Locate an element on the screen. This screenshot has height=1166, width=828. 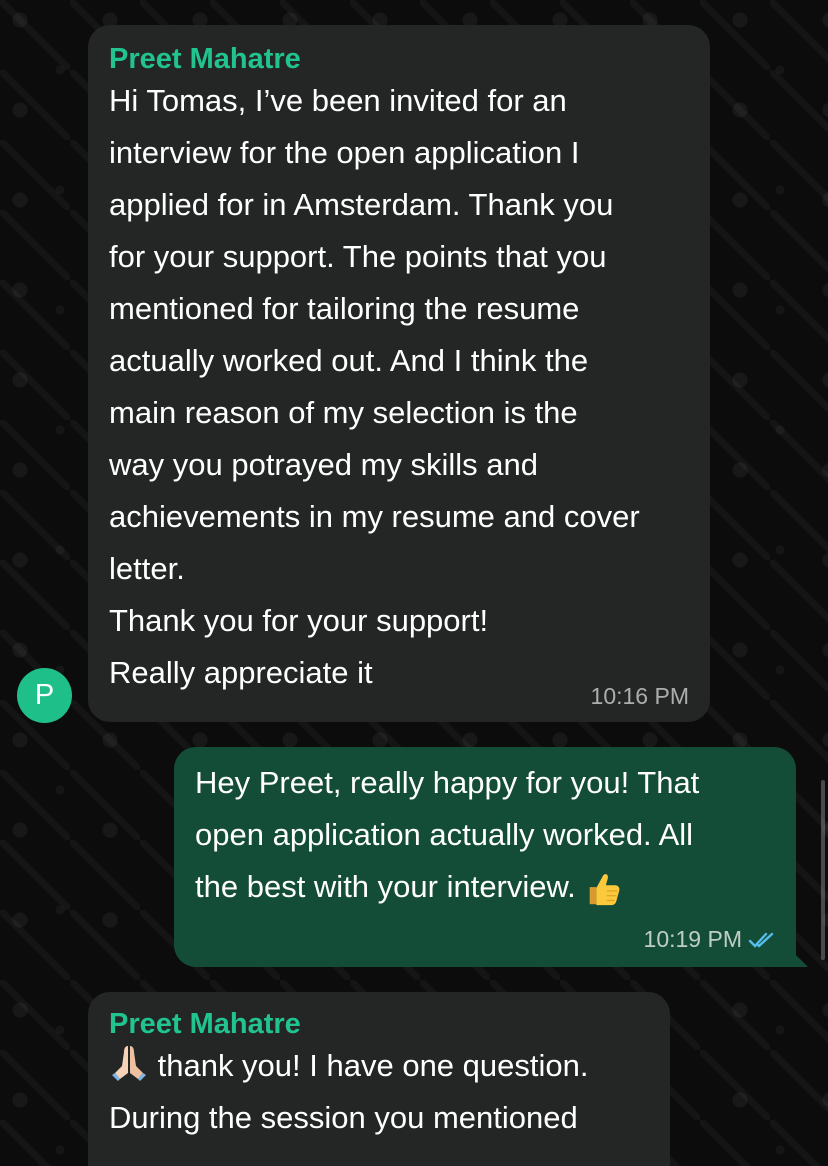
message-timestamp: 10:19 PM is located at coordinates (710, 939).